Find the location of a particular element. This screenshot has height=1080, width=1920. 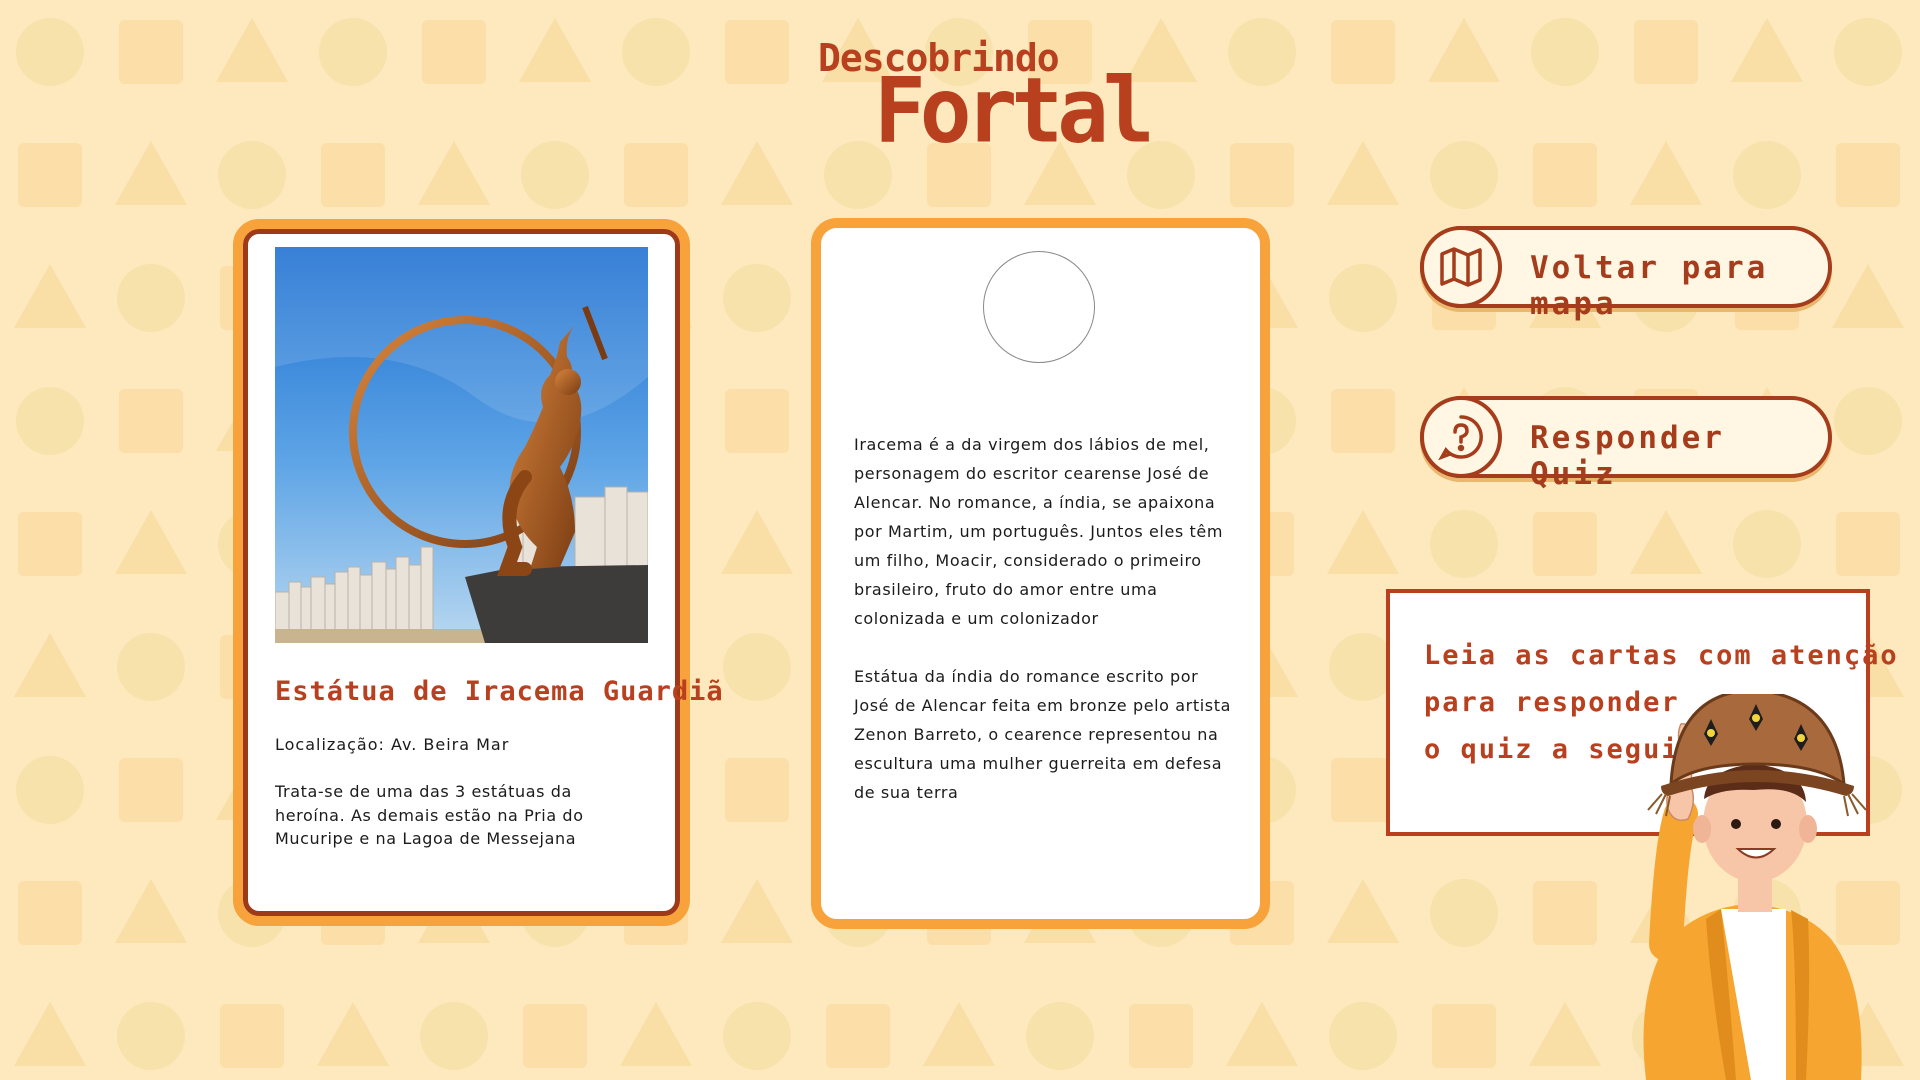

guide-character is located at coordinates (1755, 887).